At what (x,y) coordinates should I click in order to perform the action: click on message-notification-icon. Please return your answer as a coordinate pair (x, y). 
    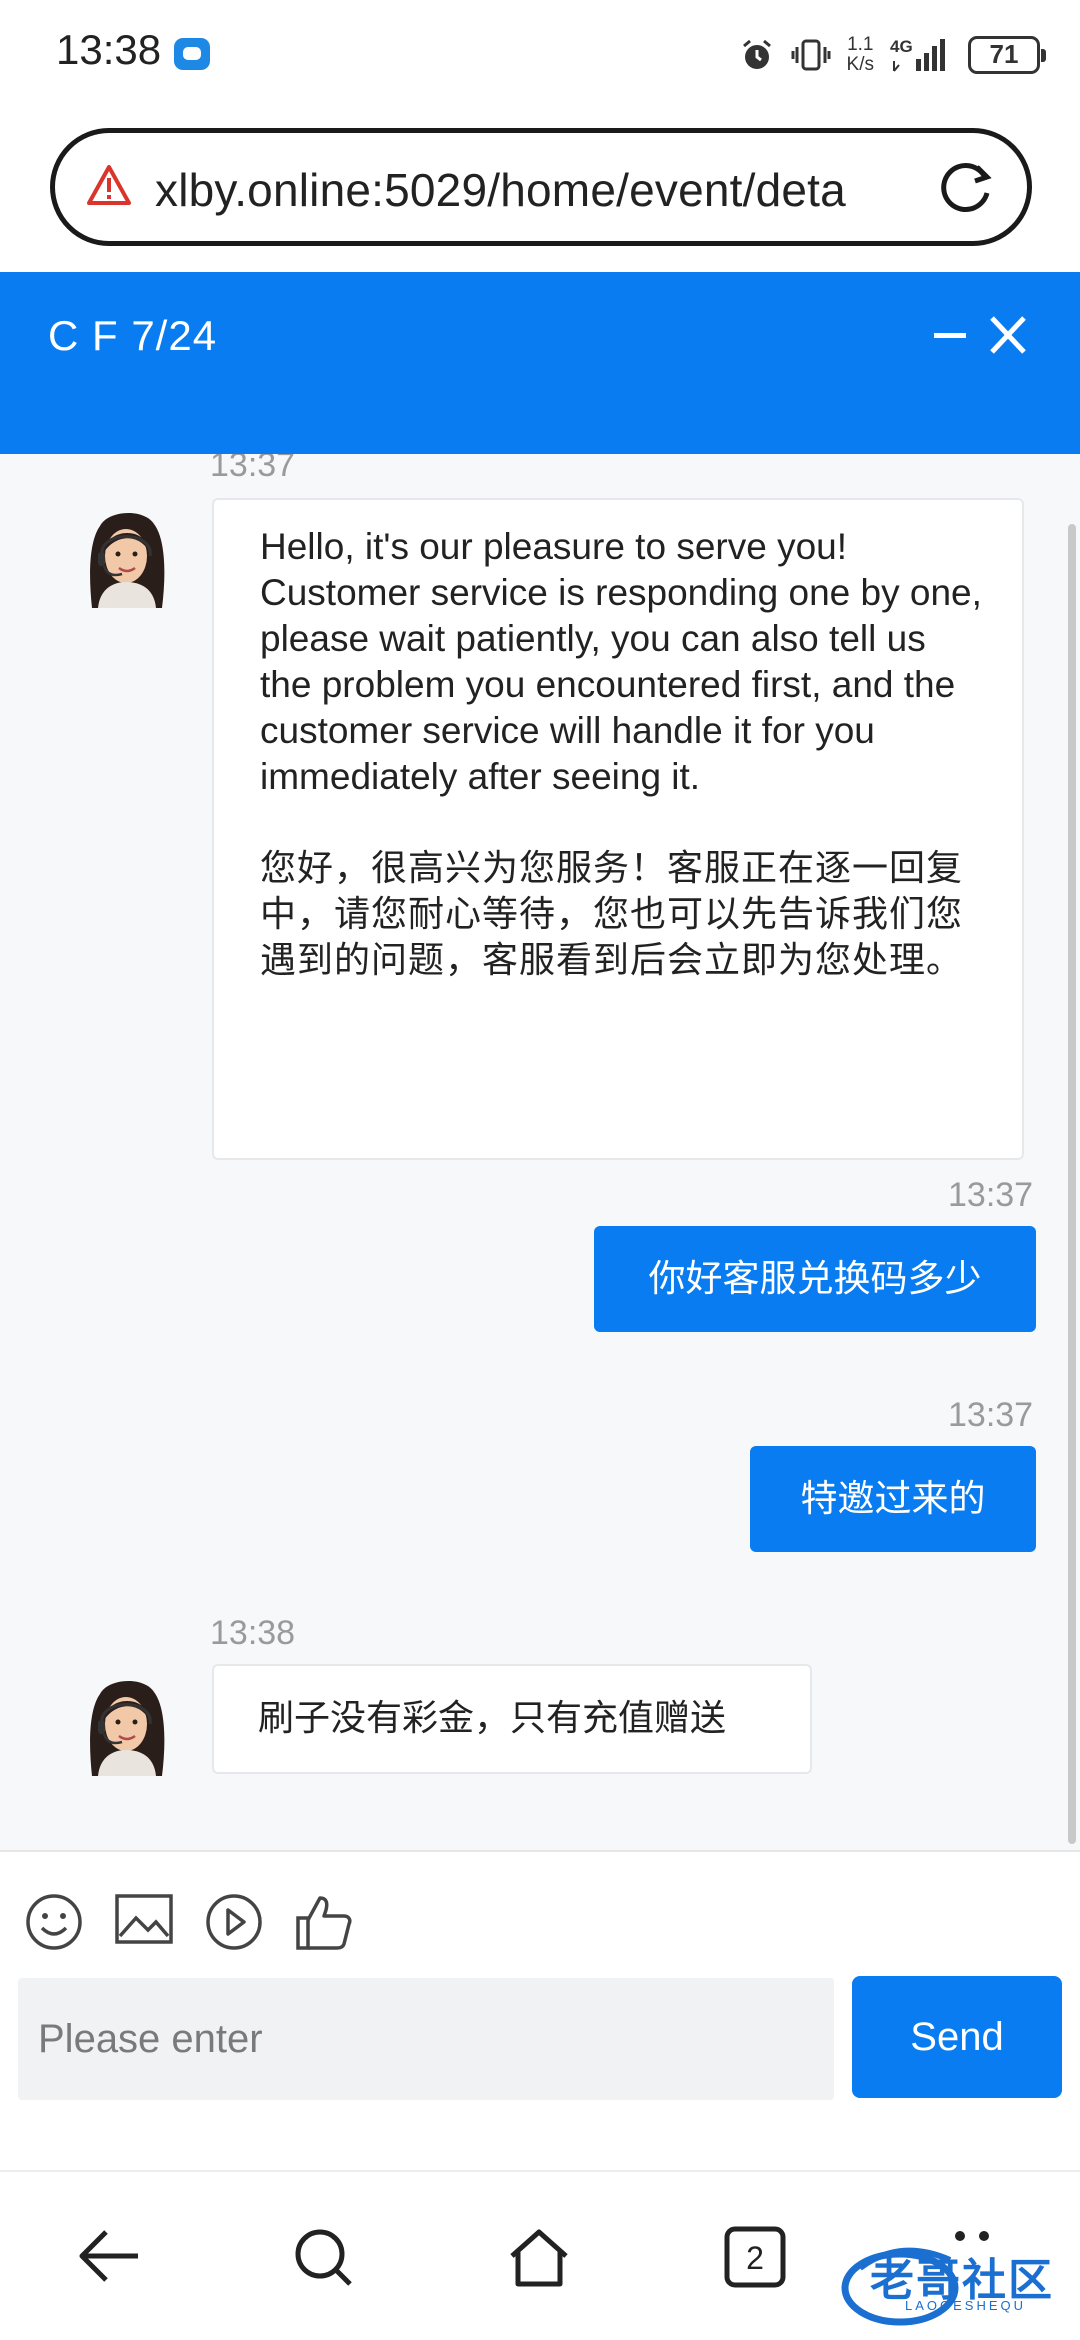
    Looking at the image, I should click on (192, 54).